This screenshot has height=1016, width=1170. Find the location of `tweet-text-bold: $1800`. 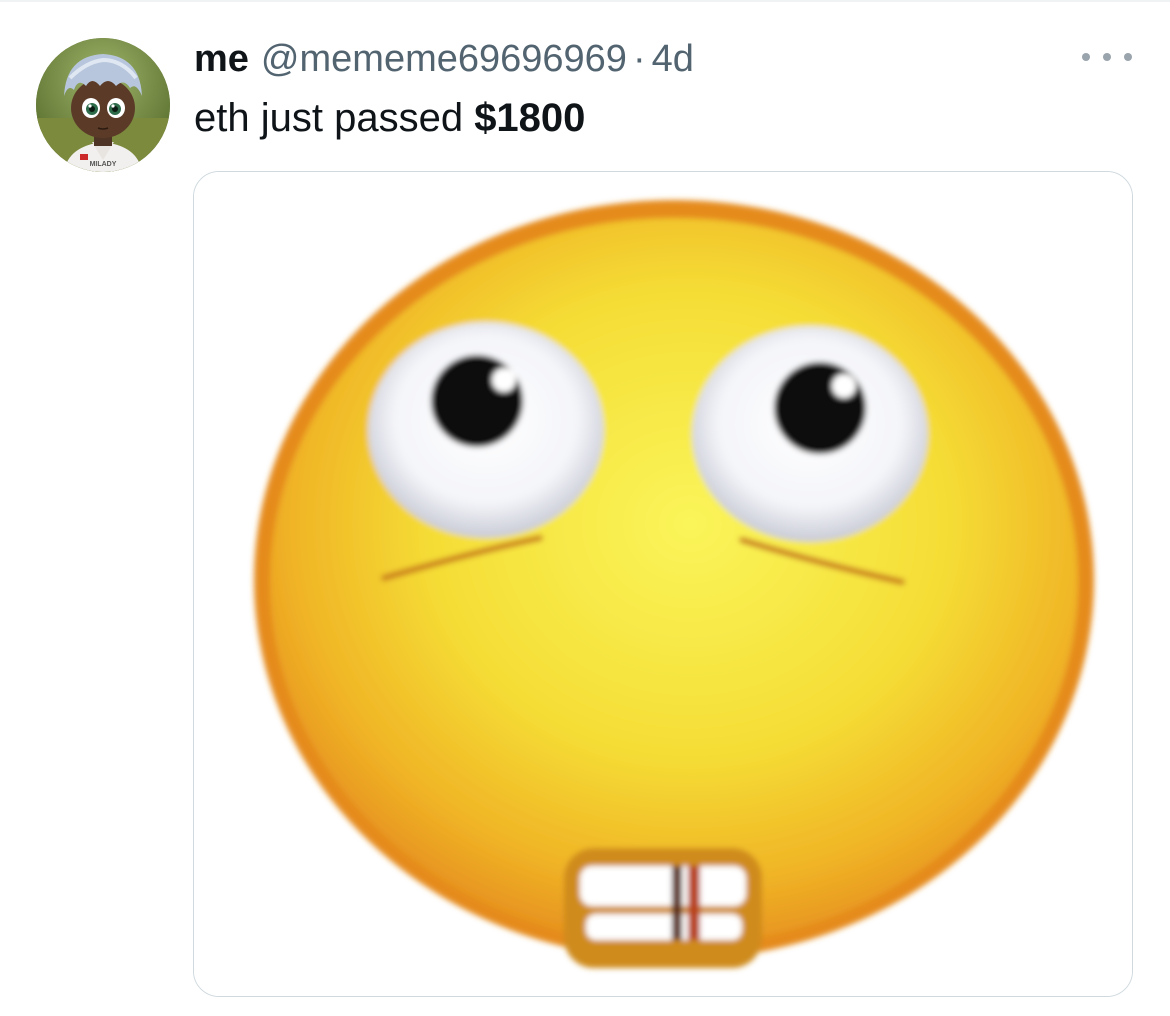

tweet-text-bold: $1800 is located at coordinates (530, 118).